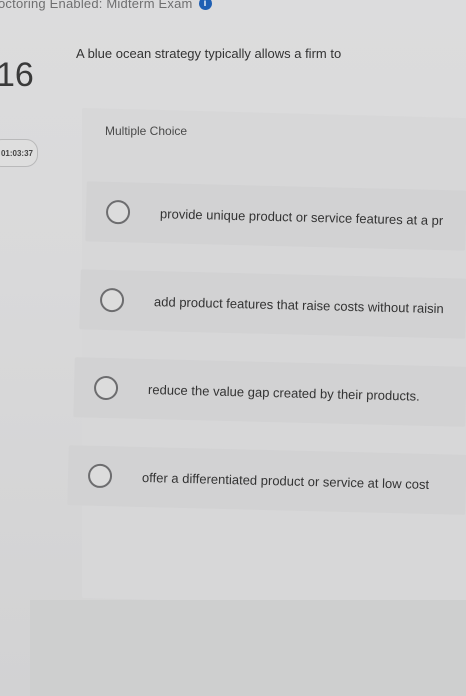 The height and width of the screenshot is (696, 466). Describe the element at coordinates (96, 5) in the screenshot. I see `banner-text: octoring Enabled: Midterm Exam` at that location.